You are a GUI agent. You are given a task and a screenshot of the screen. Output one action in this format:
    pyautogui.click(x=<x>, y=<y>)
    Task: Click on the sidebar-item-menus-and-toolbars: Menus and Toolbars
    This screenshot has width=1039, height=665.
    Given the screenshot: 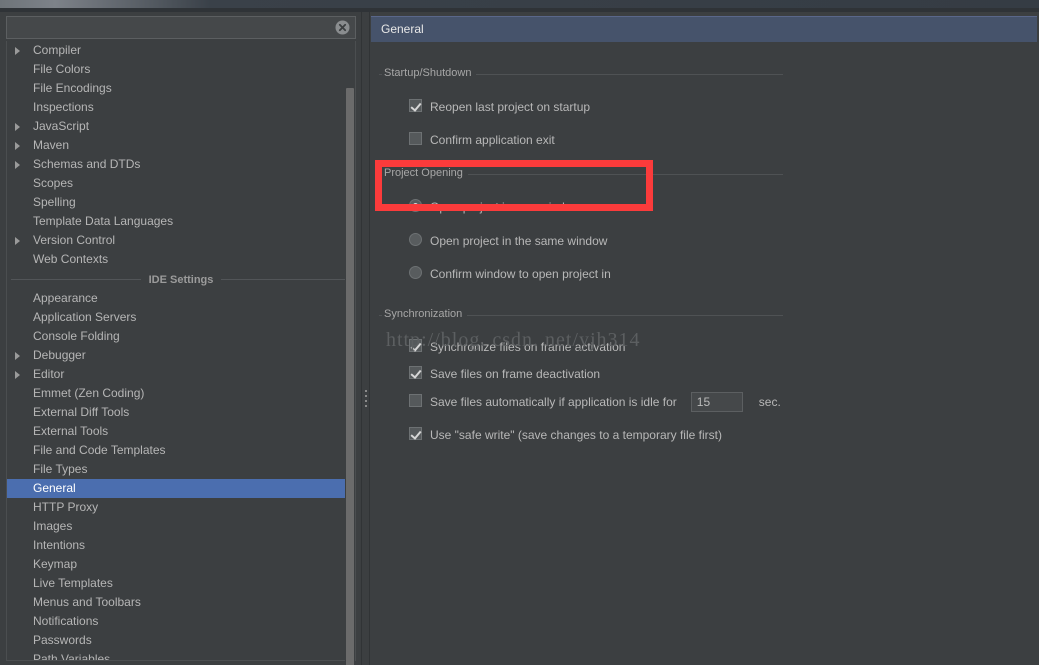 What is the action you would take?
    pyautogui.click(x=181, y=602)
    